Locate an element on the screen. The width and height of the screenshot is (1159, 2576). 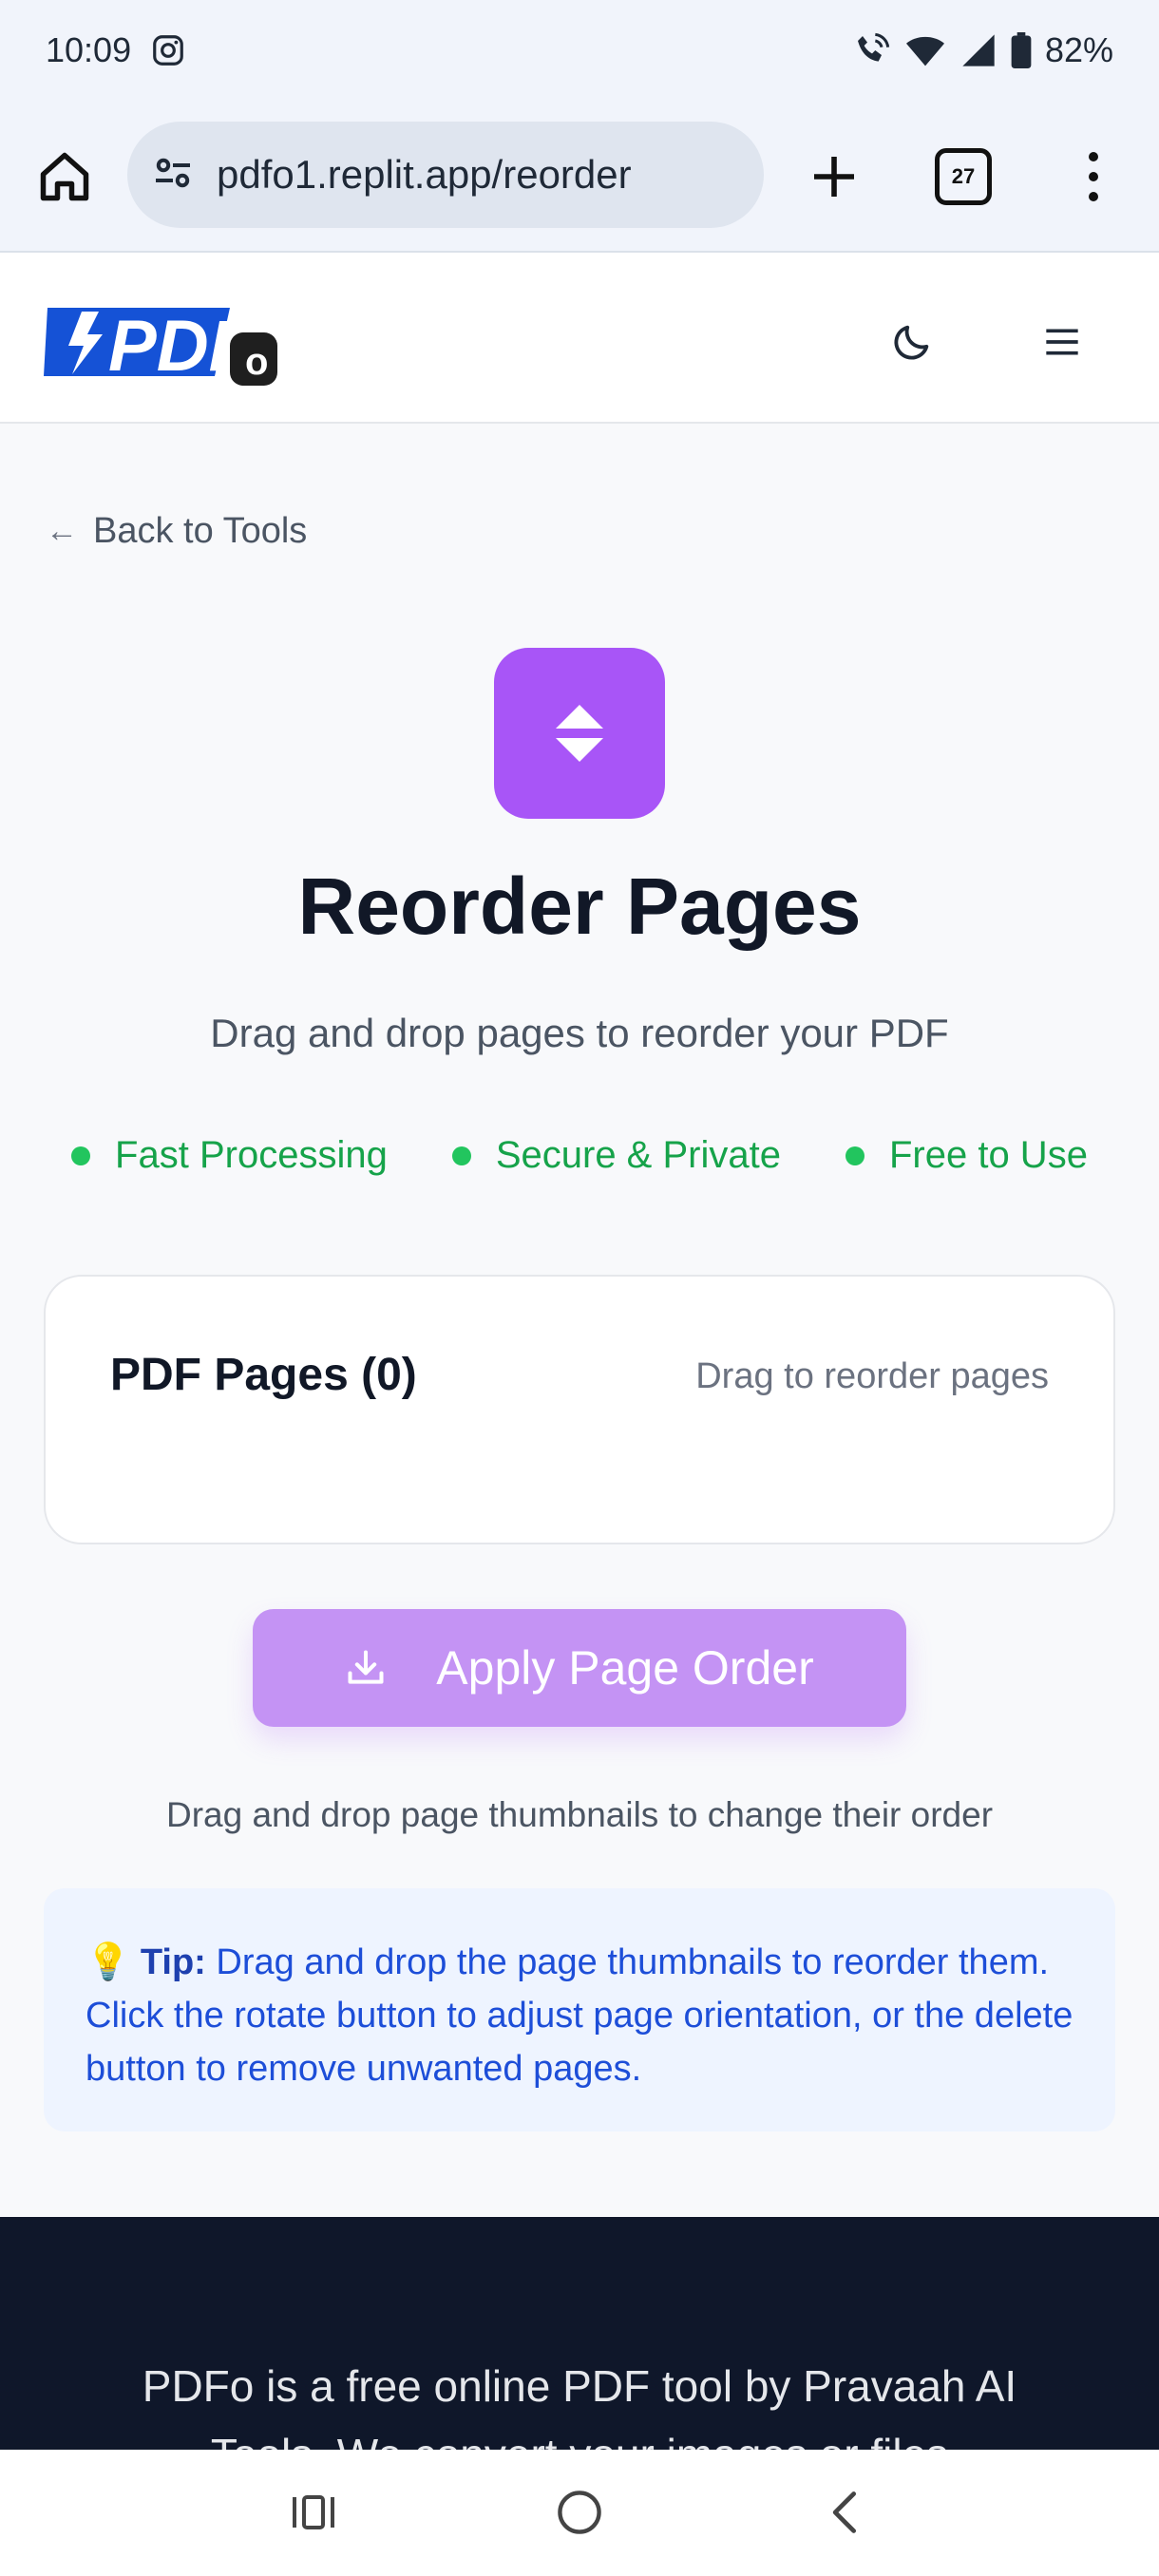
feature-item: Free to Use is located at coordinates (966, 1155).